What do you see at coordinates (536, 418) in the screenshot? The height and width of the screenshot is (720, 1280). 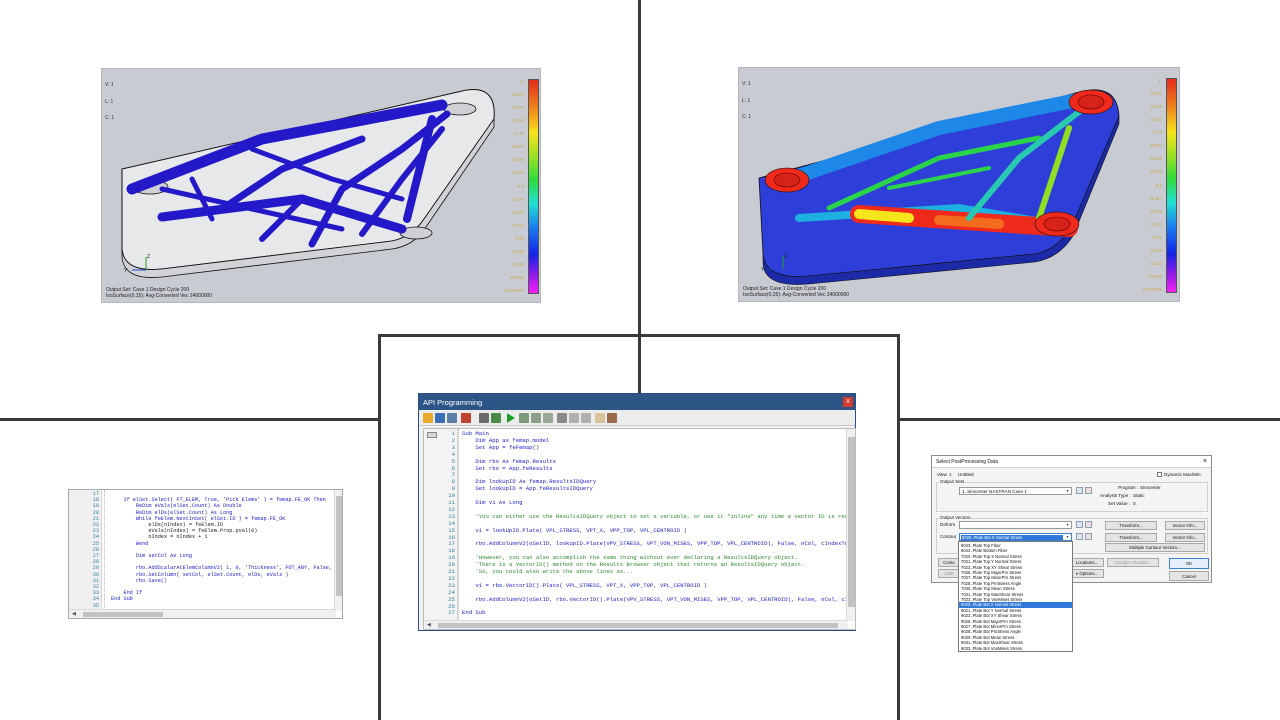 I see `step-over-icon` at bounding box center [536, 418].